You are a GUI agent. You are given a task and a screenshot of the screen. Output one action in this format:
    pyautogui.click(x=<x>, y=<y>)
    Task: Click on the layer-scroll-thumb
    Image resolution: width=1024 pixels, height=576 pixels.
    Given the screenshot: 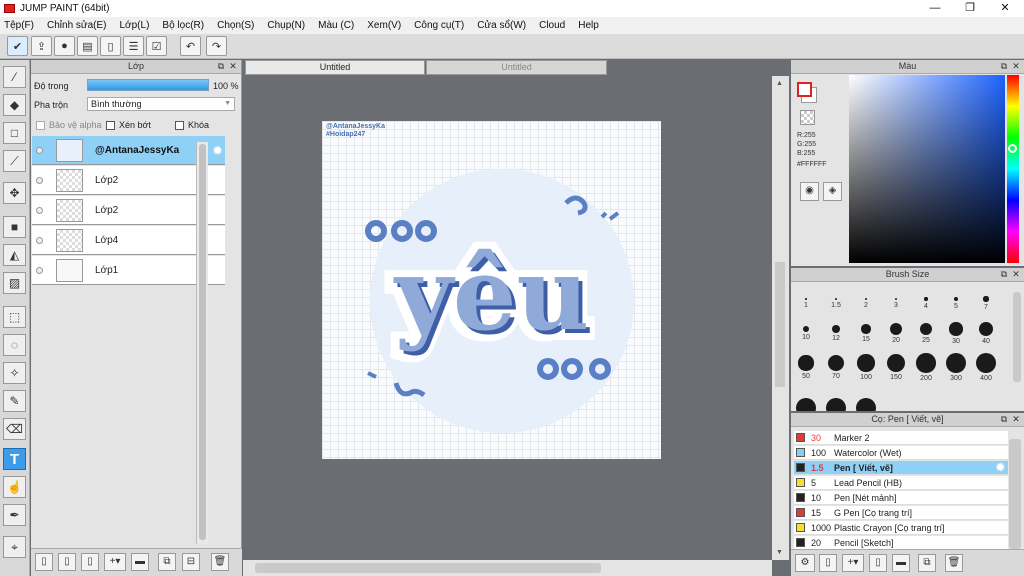 What is the action you would take?
    pyautogui.click(x=202, y=342)
    